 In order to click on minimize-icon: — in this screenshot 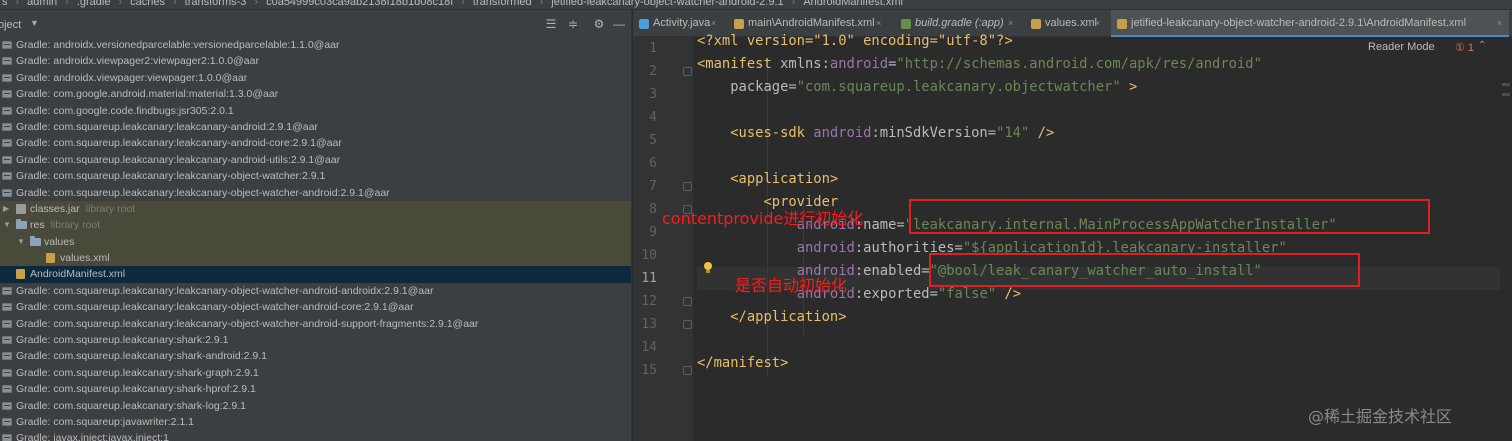, I will do `click(619, 24)`.